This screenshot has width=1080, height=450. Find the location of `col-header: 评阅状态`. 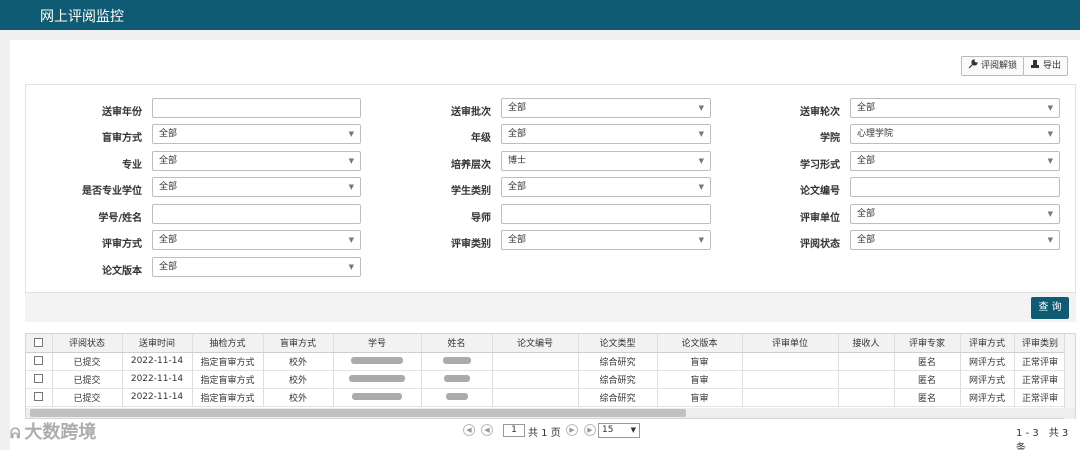

col-header: 评阅状态 is located at coordinates (87, 343).